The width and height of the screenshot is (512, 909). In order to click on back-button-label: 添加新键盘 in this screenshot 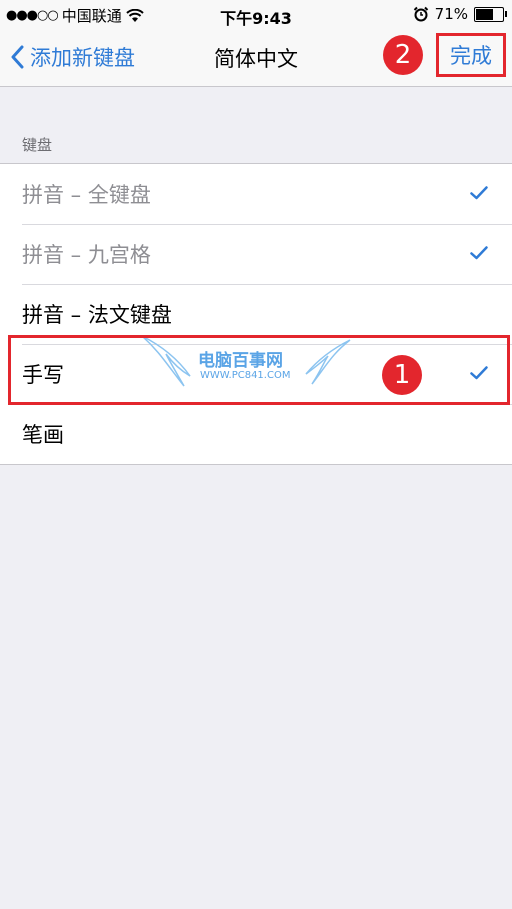, I will do `click(82, 58)`.